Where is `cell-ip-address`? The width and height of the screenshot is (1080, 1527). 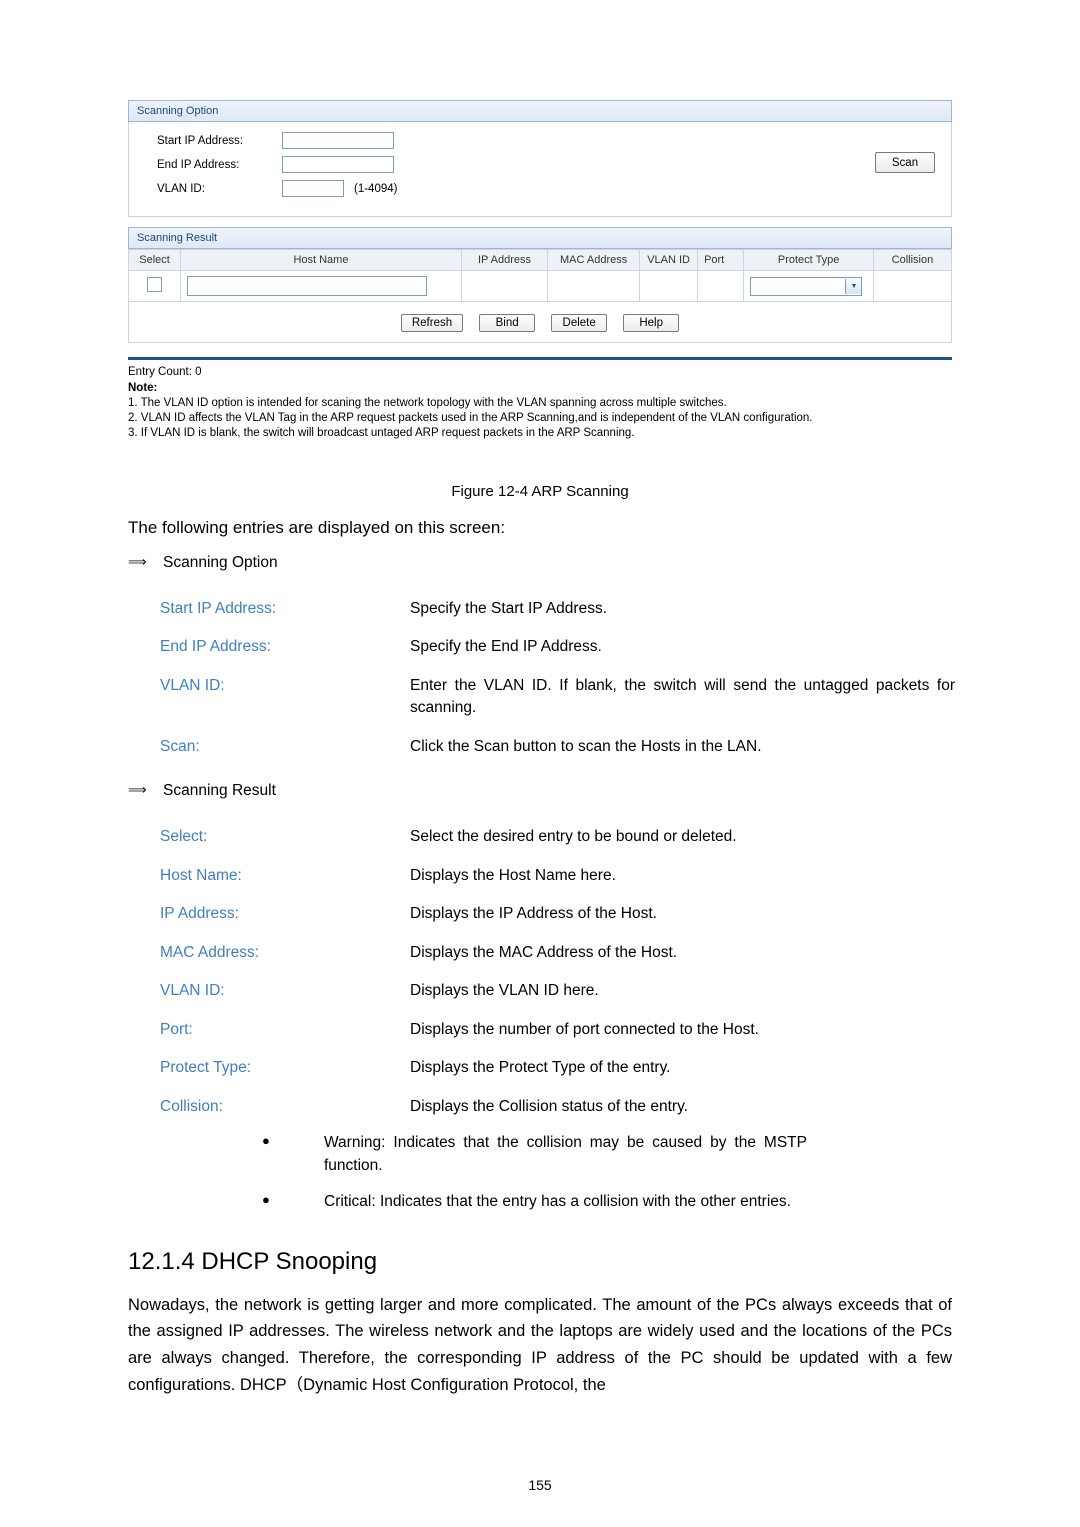 cell-ip-address is located at coordinates (504, 286).